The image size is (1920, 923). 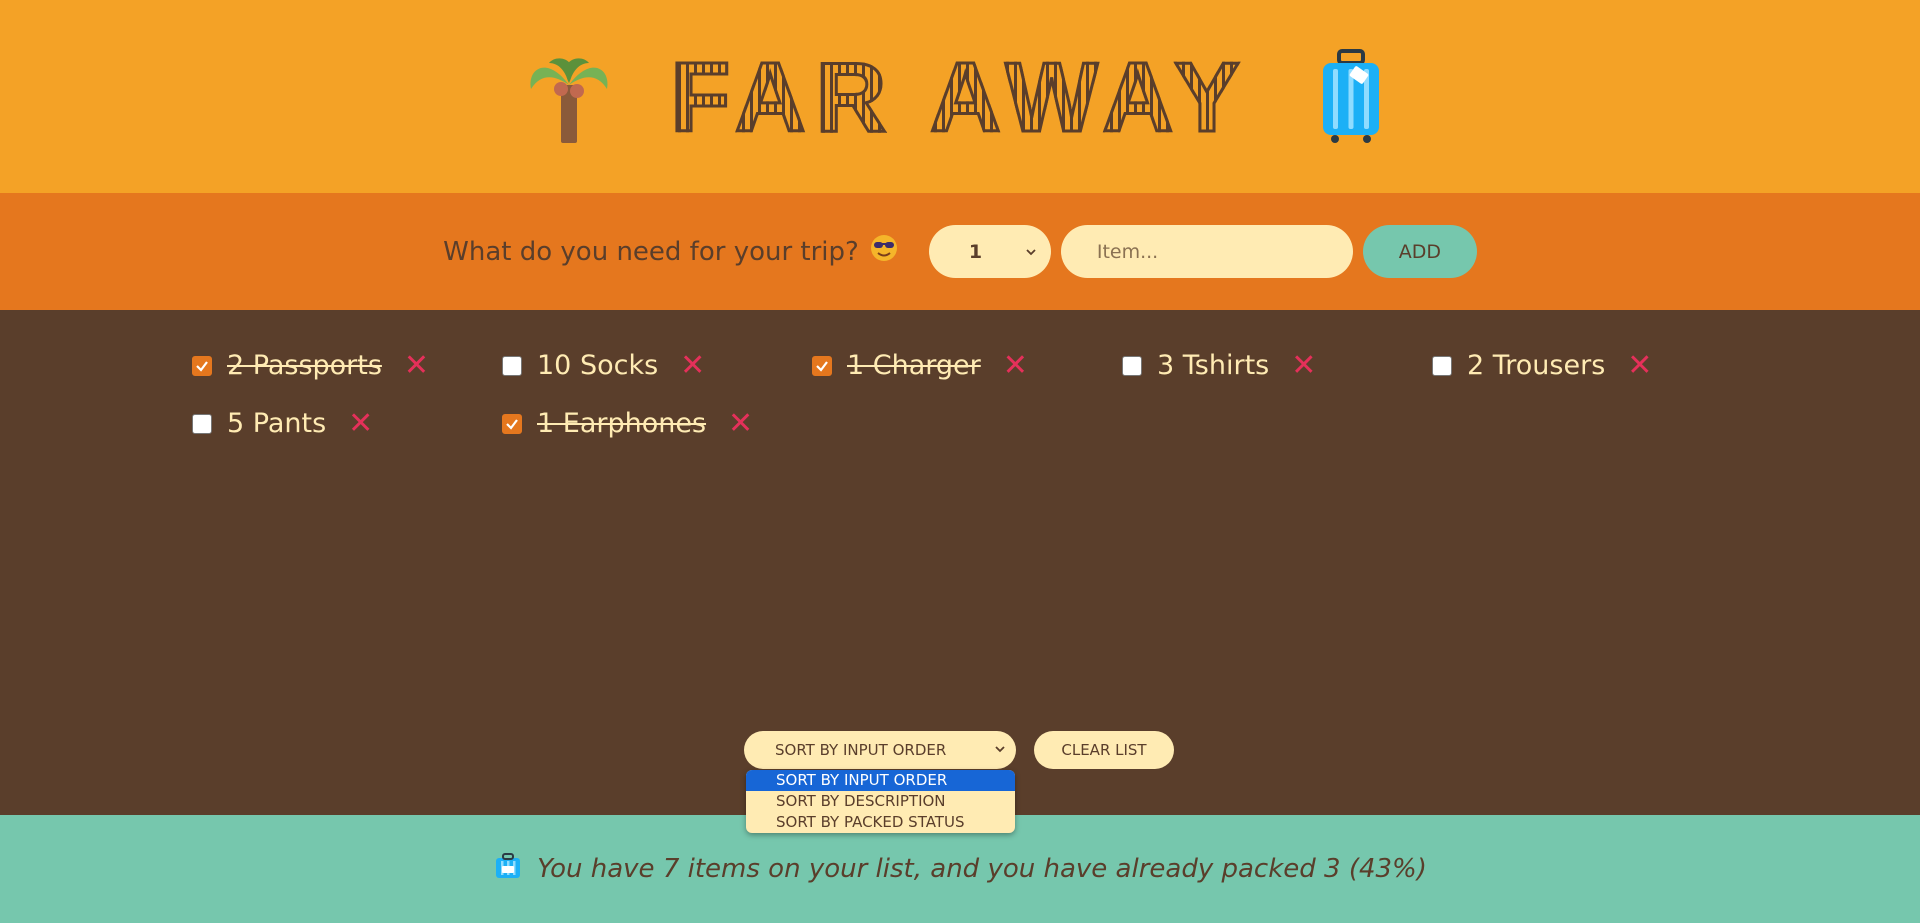 What do you see at coordinates (975, 251) in the screenshot?
I see `quantity-value: 1` at bounding box center [975, 251].